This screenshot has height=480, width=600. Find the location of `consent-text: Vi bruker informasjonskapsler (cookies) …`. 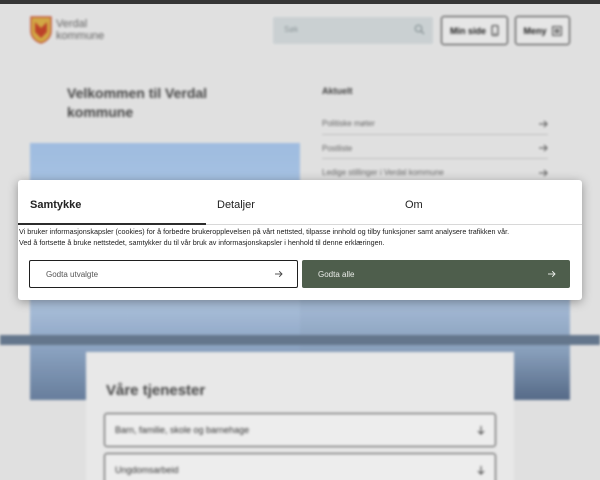

consent-text: Vi bruker informasjonskapsler (cookies) … is located at coordinates (300, 237).